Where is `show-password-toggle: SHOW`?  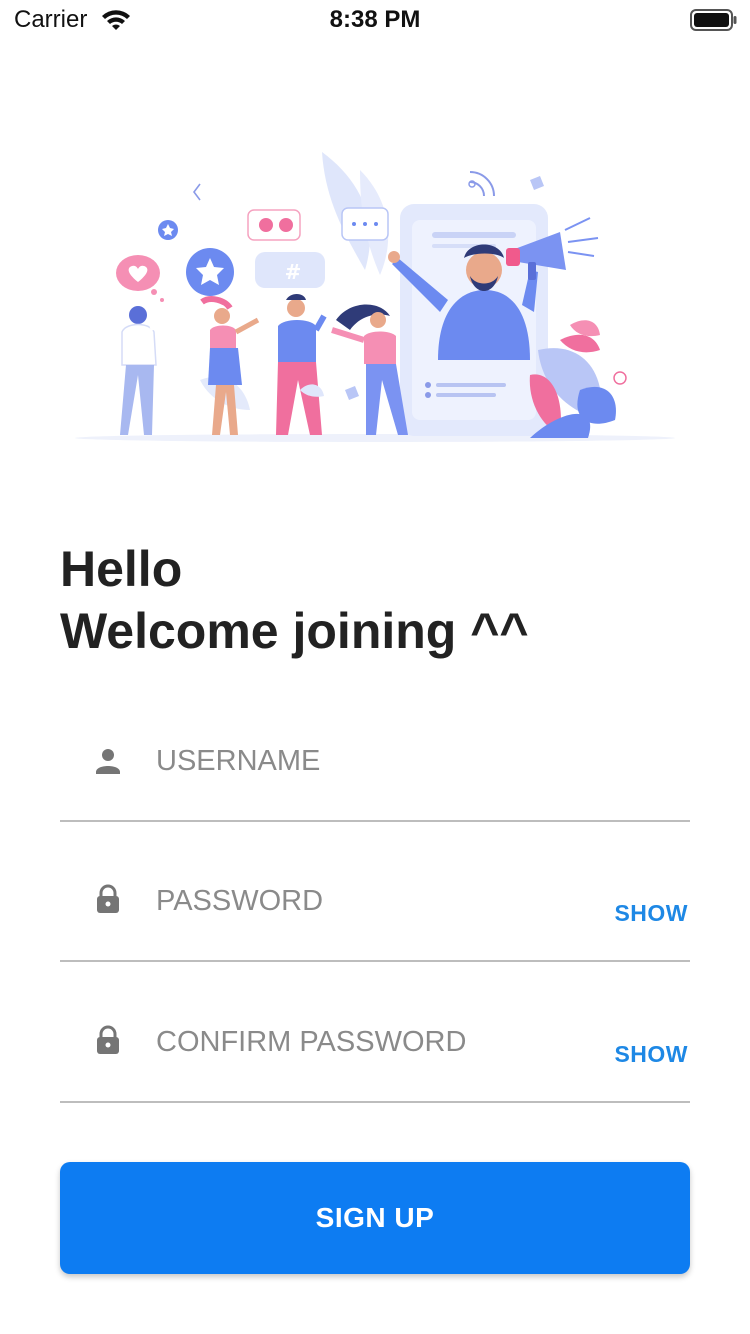
show-password-toggle: SHOW is located at coordinates (651, 913).